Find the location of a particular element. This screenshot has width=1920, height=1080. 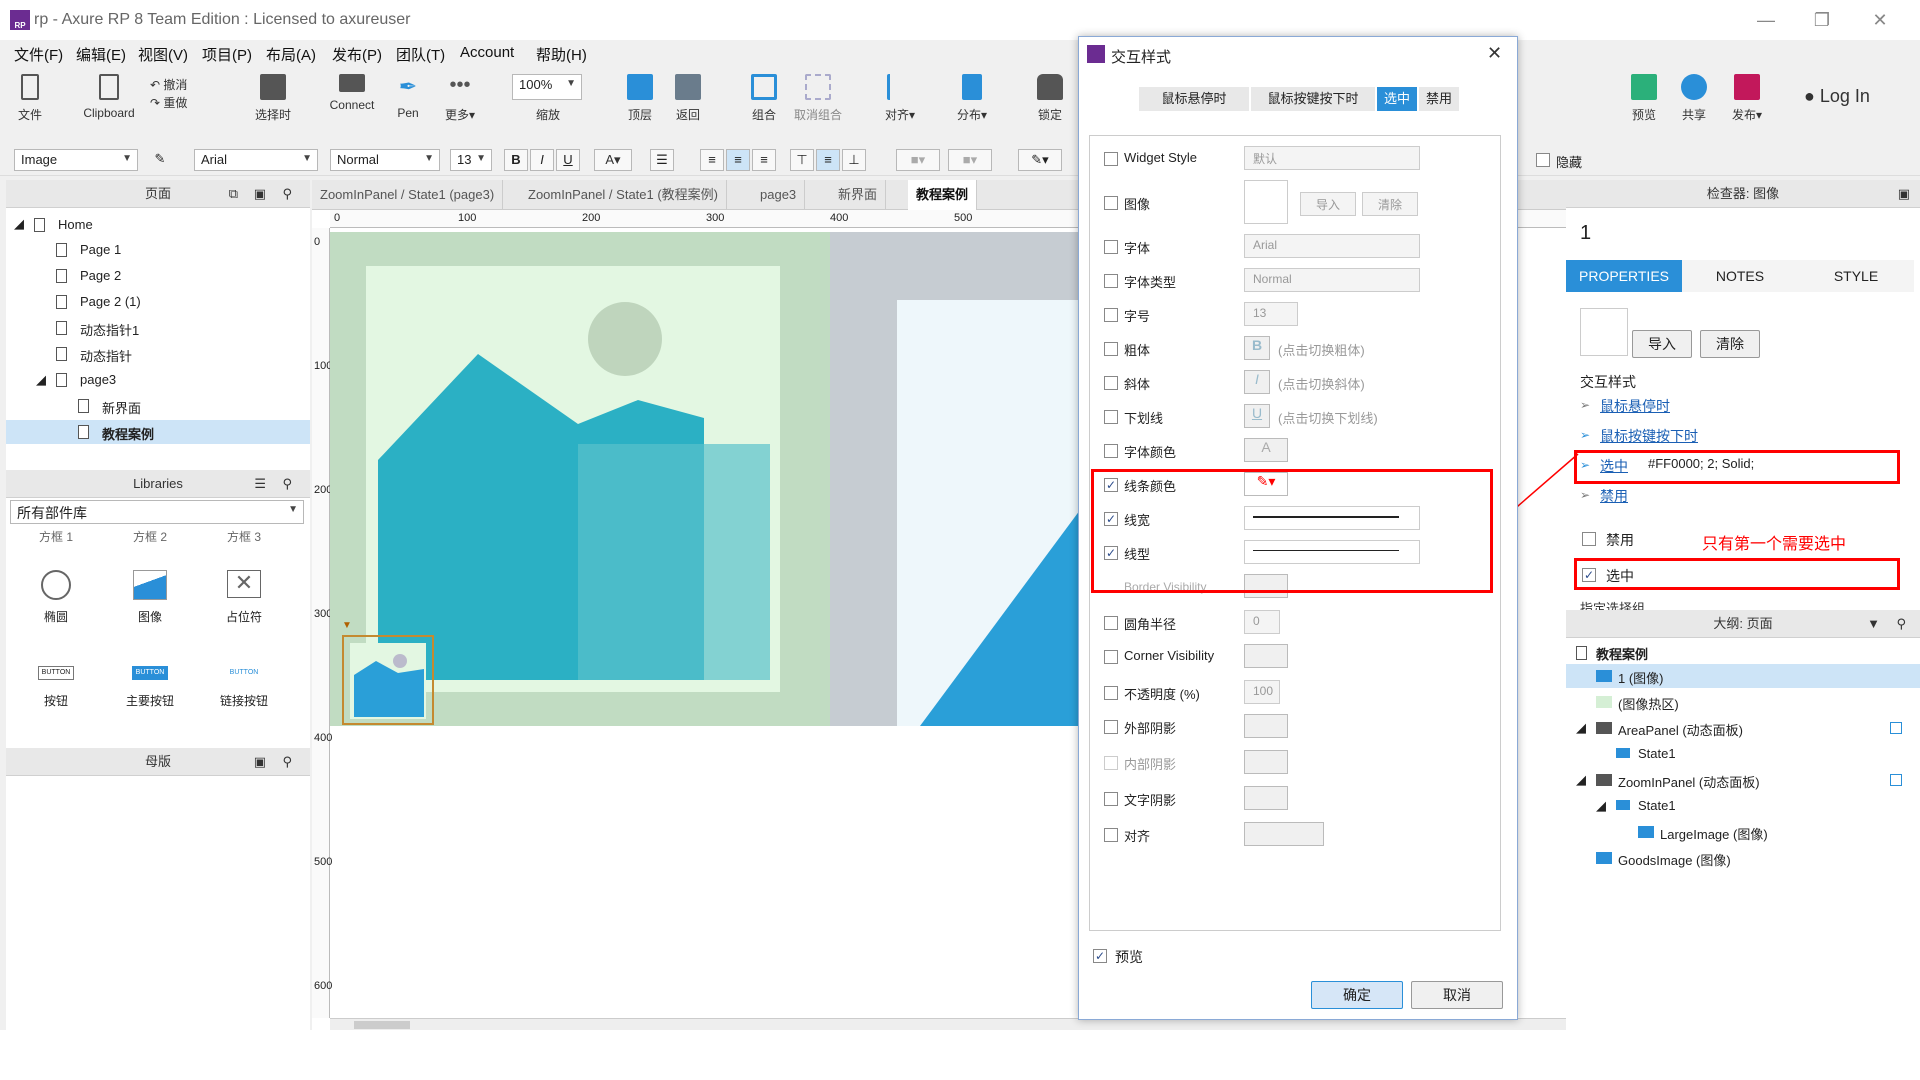

page-pointer: 动态指针 is located at coordinates (106, 355).